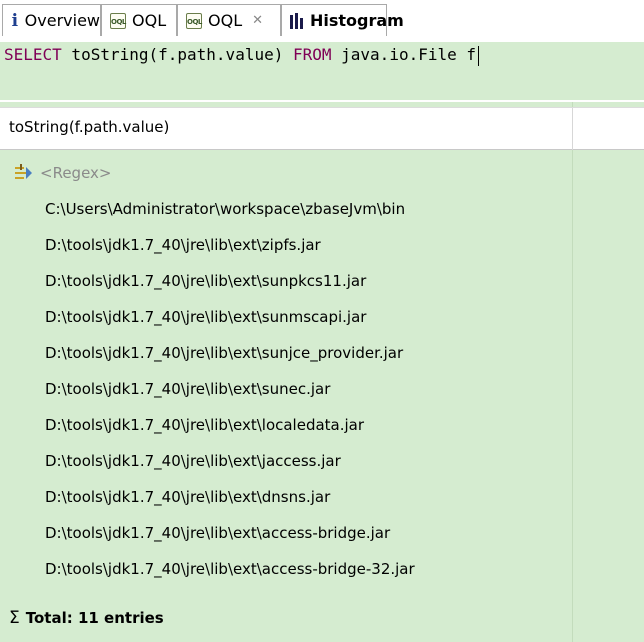 This screenshot has height=642, width=644. Describe the element at coordinates (312, 54) in the screenshot. I see `keyword-from: FROM` at that location.